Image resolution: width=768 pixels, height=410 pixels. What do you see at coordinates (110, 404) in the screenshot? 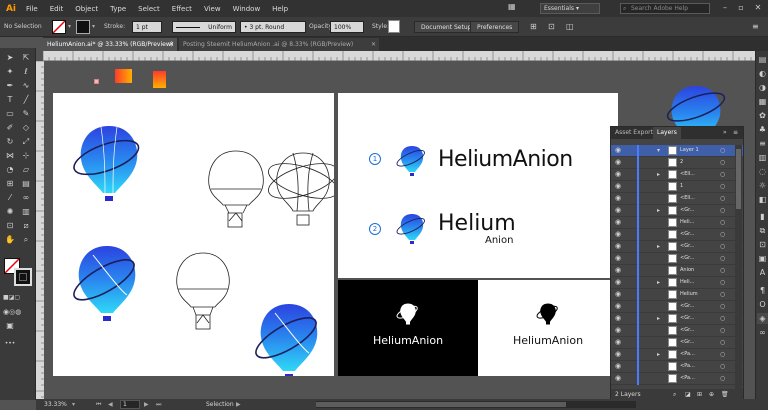
I see `prev-artboard-icon: ◀` at bounding box center [110, 404].